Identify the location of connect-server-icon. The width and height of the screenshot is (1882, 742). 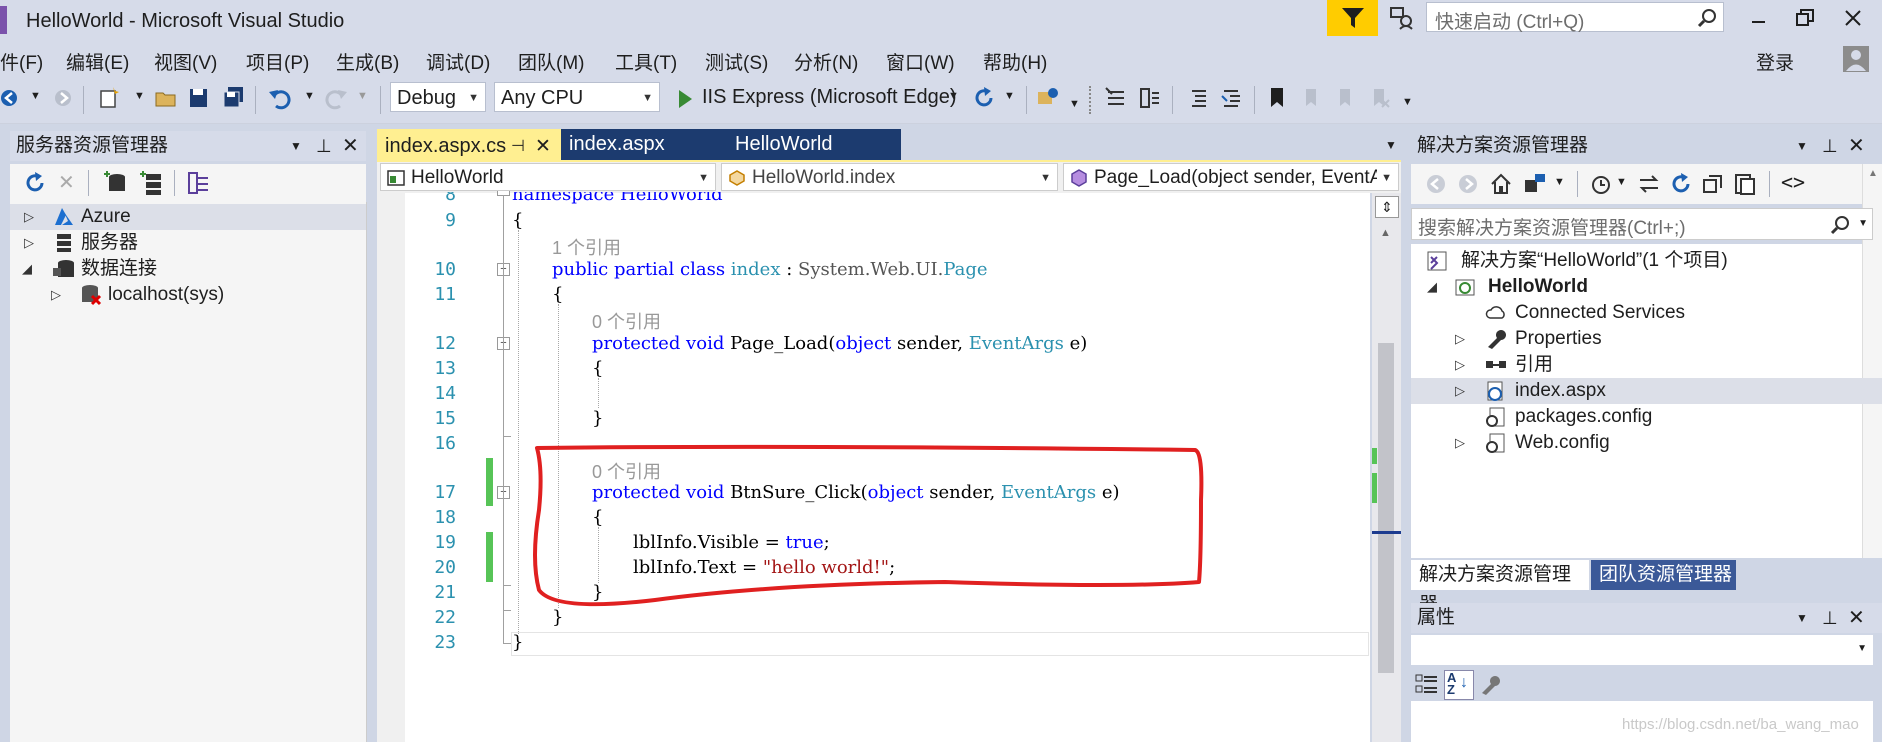
(151, 183).